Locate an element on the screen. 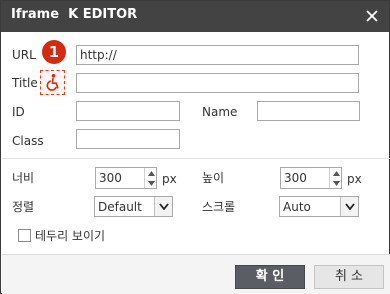  dialog-title: Iframe K EDITOR is located at coordinates (74, 14).